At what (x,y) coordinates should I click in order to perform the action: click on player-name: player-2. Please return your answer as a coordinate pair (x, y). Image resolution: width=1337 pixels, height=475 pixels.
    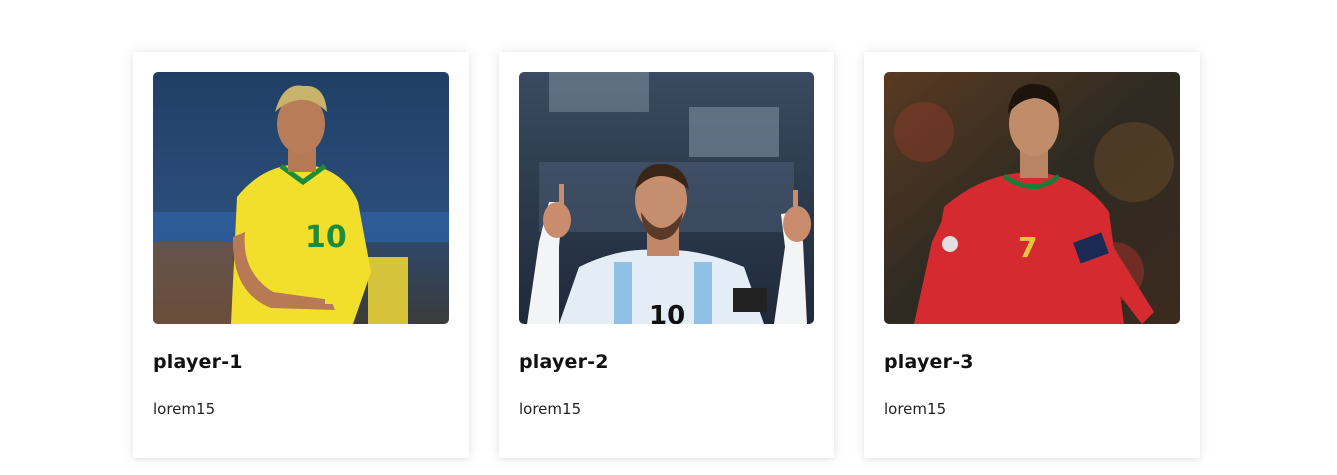
    Looking at the image, I should click on (564, 362).